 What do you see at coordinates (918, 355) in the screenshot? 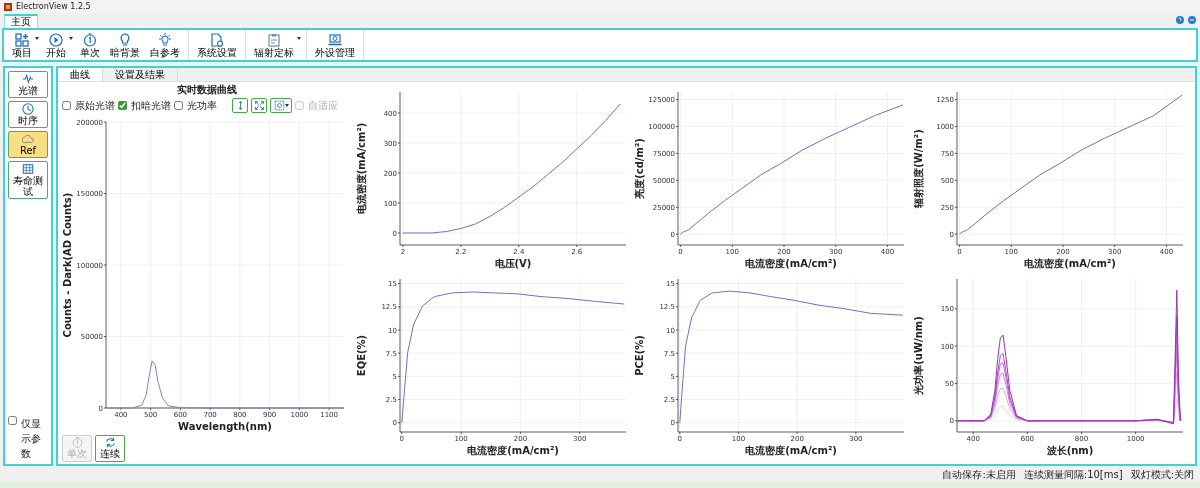
I see `axis-title: 光功率(uW/nm)` at bounding box center [918, 355].